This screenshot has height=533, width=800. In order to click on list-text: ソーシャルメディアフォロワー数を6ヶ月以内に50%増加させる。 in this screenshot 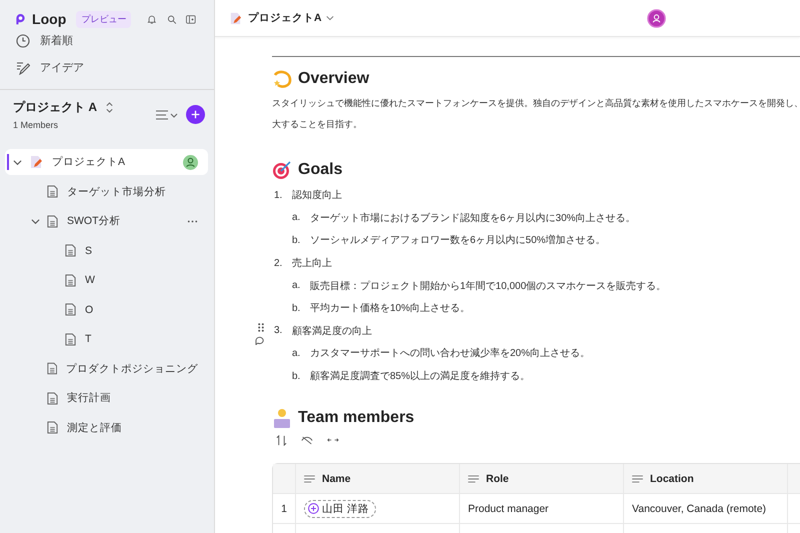, I will do `click(458, 241)`.